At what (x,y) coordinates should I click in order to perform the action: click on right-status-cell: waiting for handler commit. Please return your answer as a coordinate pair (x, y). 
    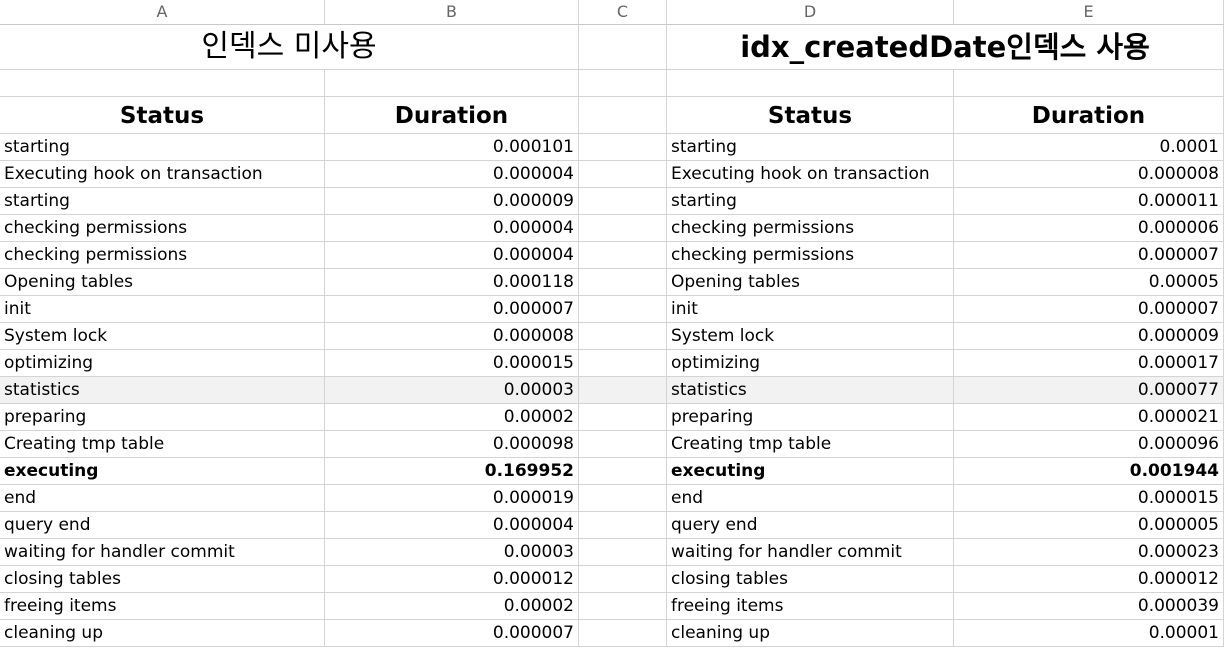
    Looking at the image, I should click on (810, 552).